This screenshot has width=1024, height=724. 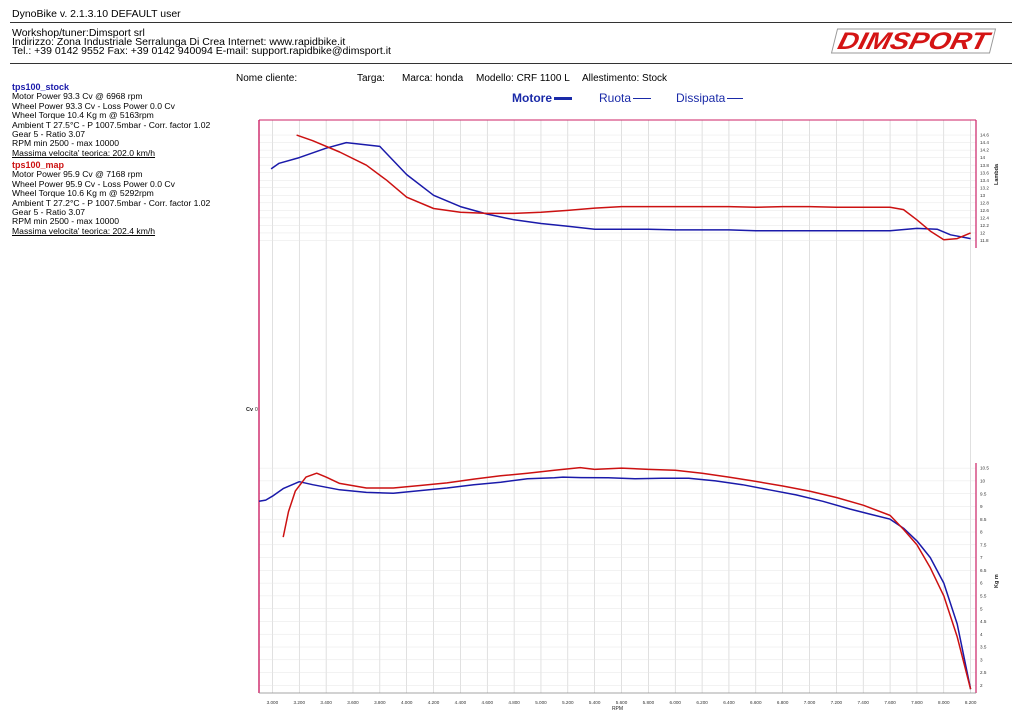 What do you see at coordinates (984, 142) in the screenshot?
I see `lambda-tick-label: 14.4` at bounding box center [984, 142].